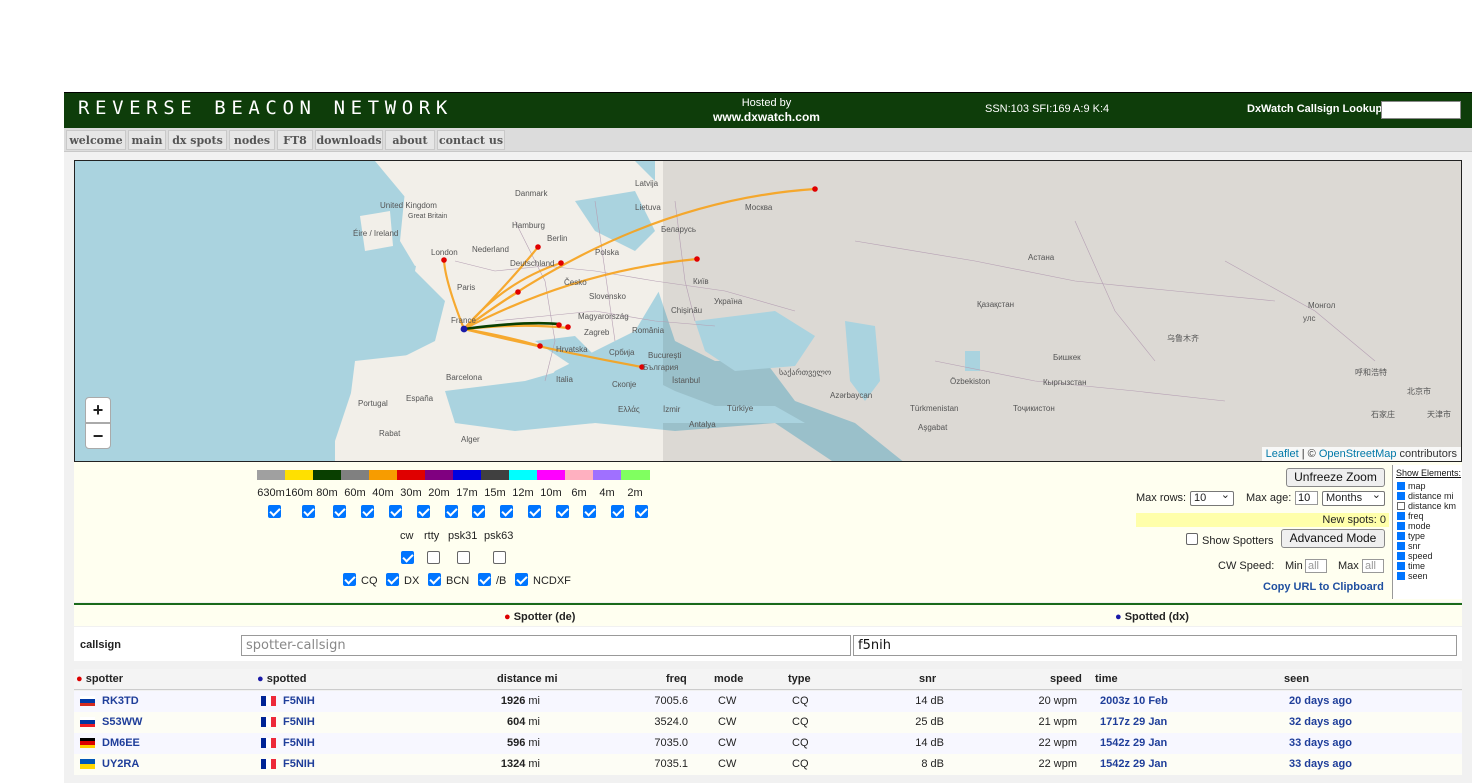  Describe the element at coordinates (562, 511) in the screenshot. I see `band-checkbox-10m` at that location.